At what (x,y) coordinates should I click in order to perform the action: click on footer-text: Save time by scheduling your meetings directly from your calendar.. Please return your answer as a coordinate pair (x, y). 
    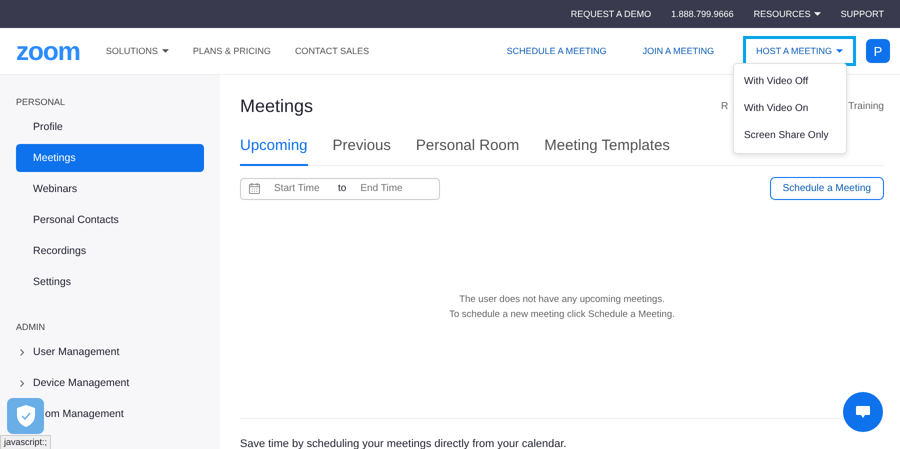
    Looking at the image, I should click on (404, 443).